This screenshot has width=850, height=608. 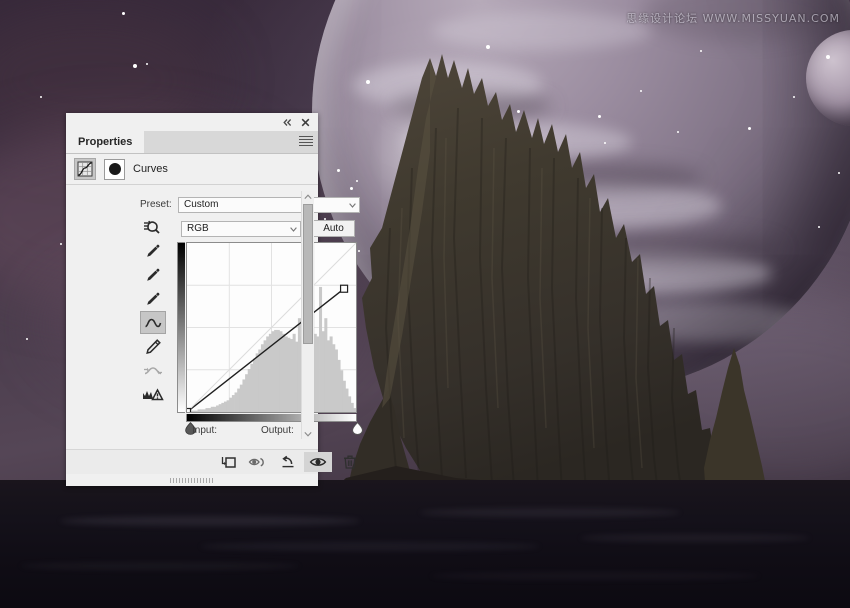 I want to click on curves-tool-column, so click(x=155, y=311).